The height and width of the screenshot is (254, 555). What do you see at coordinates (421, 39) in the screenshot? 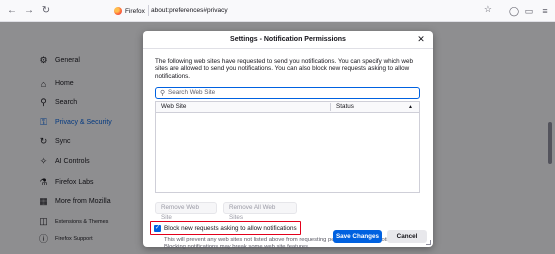
I see `close-icon: ✕` at bounding box center [421, 39].